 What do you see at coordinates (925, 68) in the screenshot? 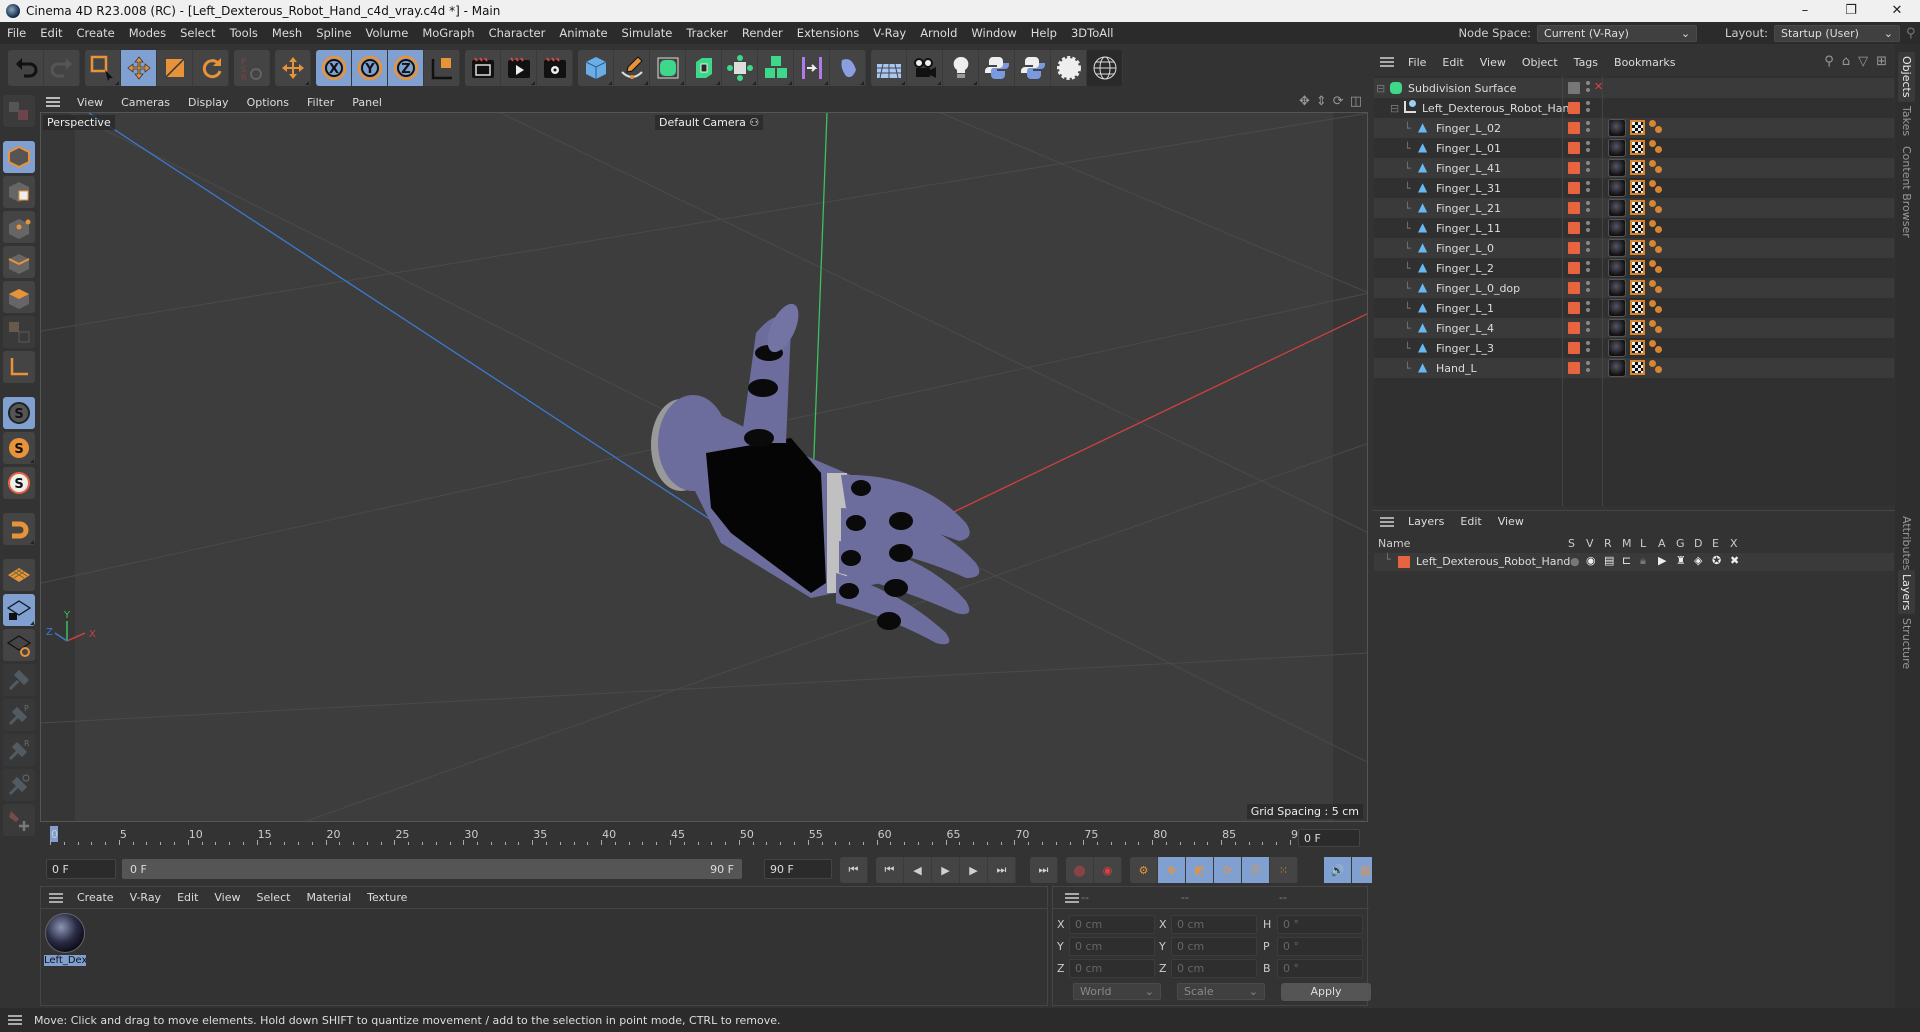
I see `camera-button` at bounding box center [925, 68].